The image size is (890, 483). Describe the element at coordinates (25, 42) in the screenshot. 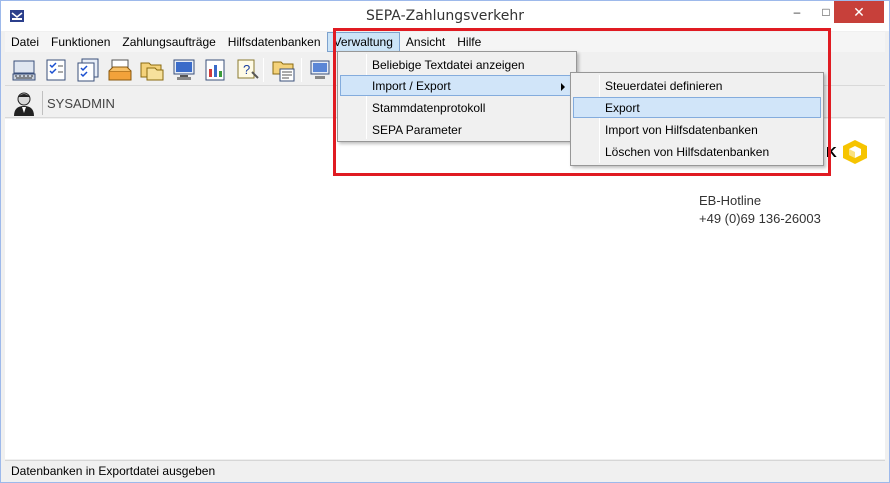

I see `menu-datei: Datei` at that location.